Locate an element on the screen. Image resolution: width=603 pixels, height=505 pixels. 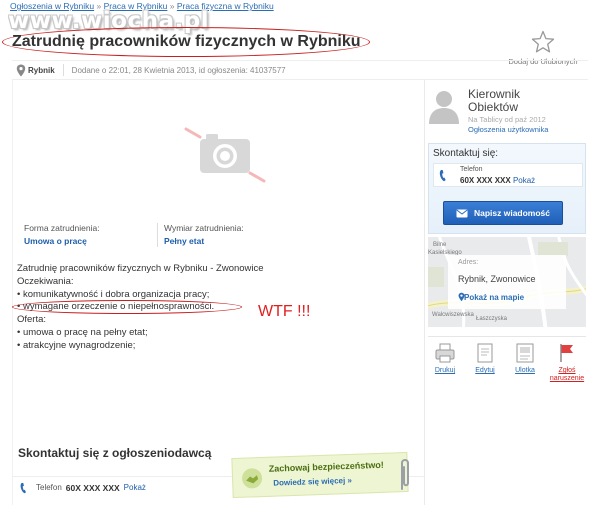
handshake-icon is located at coordinates (252, 478).